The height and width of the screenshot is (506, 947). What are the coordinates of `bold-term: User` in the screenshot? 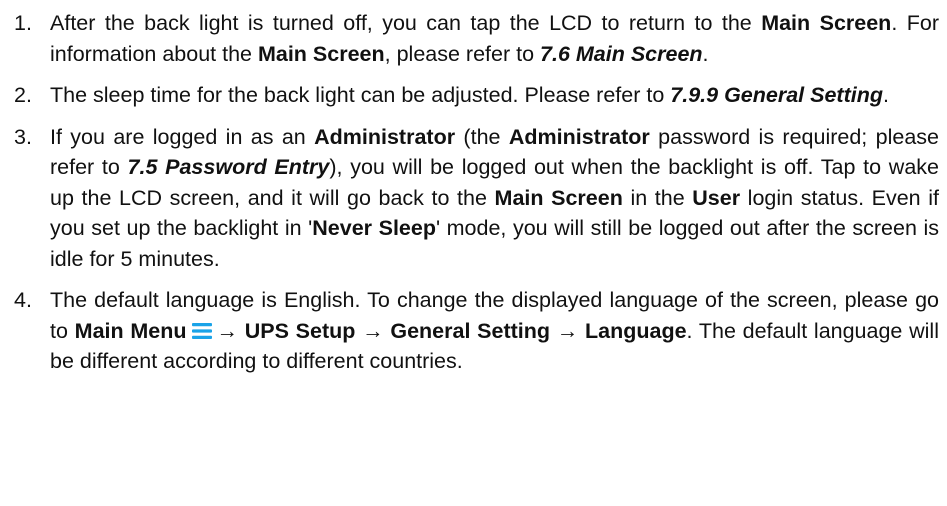 It's located at (716, 197).